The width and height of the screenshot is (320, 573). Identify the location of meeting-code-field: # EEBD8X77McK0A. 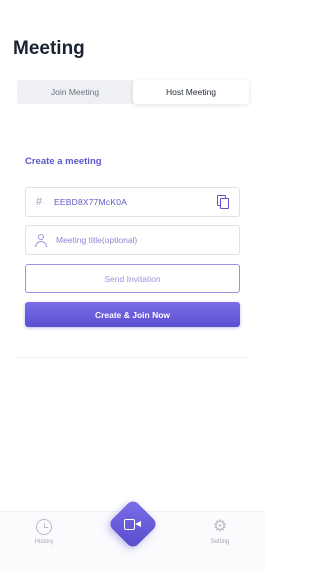
(132, 202).